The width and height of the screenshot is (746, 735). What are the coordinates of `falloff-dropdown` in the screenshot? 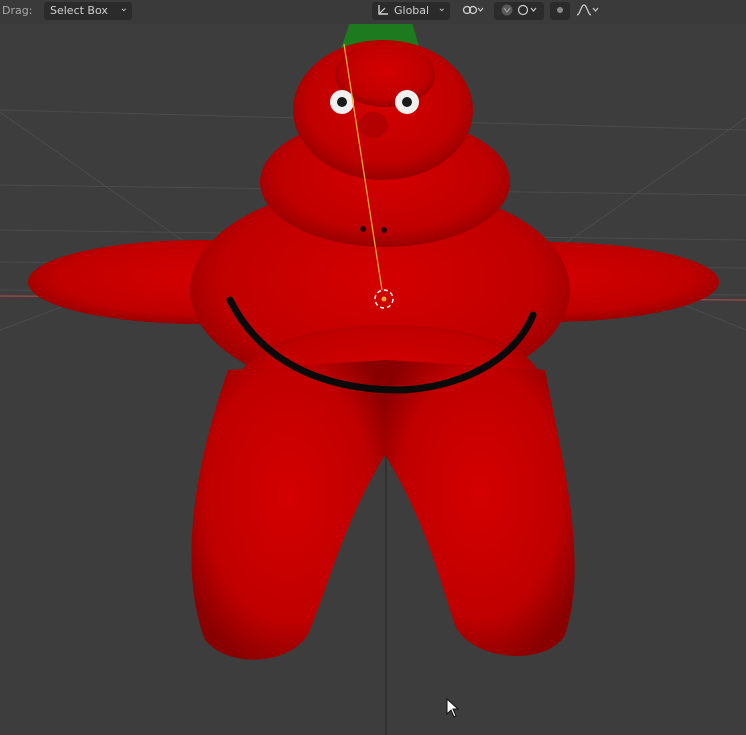 It's located at (588, 11).